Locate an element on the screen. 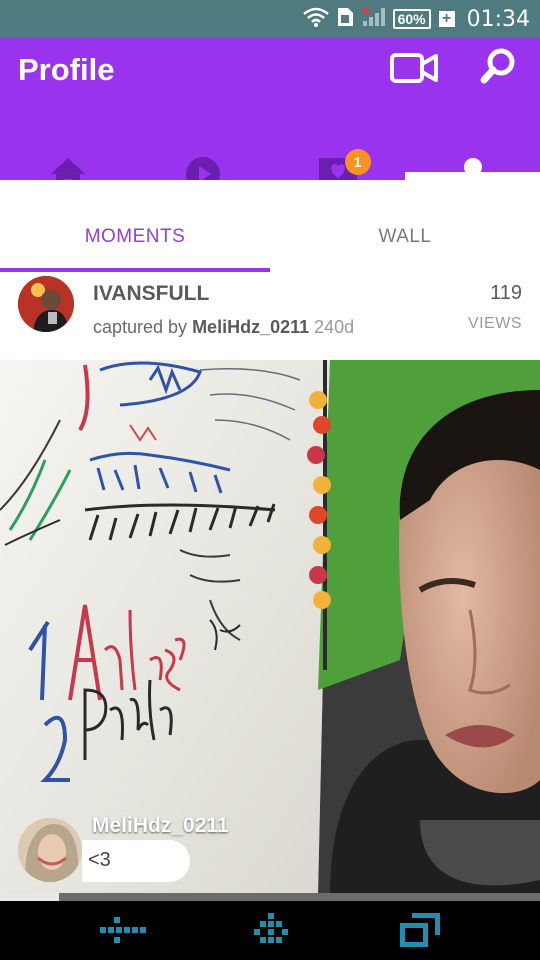 This screenshot has width=540, height=960. home-nav-icon is located at coordinates (271, 932).